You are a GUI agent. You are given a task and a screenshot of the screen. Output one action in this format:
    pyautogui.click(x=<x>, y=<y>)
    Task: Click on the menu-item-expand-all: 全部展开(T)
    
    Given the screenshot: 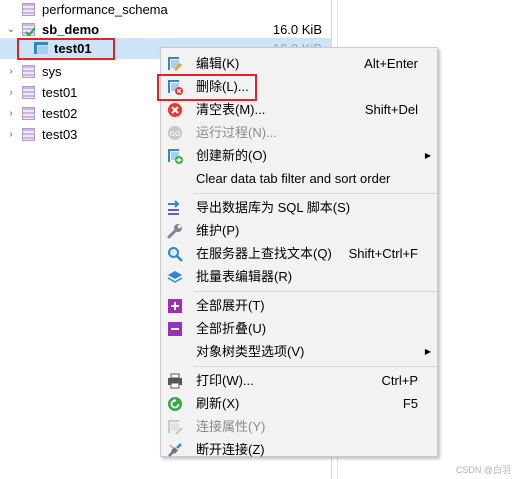 What is the action you would take?
    pyautogui.click(x=299, y=305)
    